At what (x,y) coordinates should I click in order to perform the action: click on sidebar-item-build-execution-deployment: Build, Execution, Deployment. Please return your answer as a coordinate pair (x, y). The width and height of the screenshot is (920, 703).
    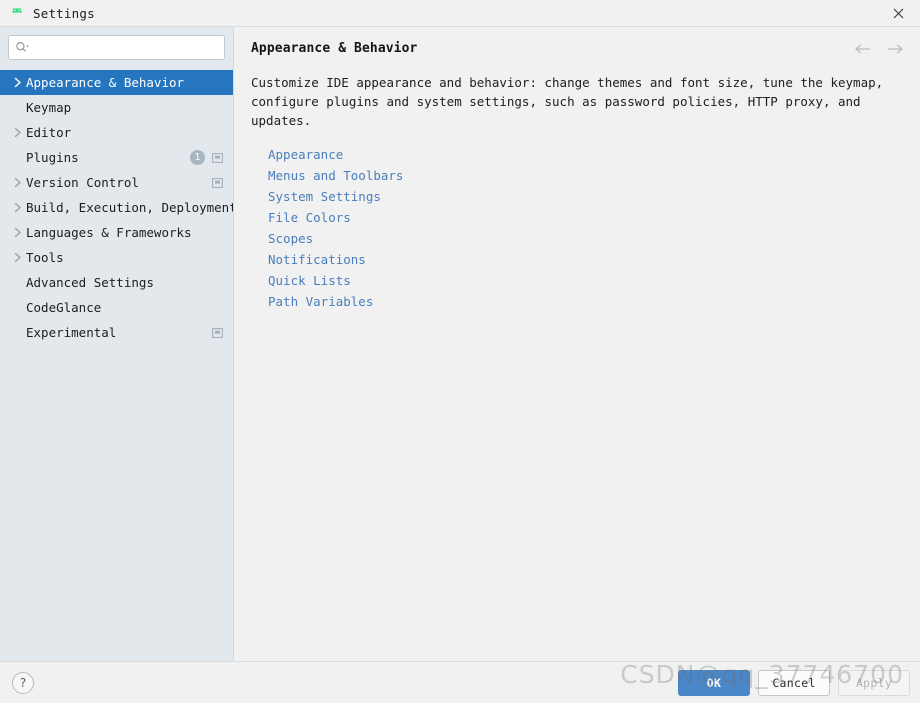
    Looking at the image, I should click on (116, 207).